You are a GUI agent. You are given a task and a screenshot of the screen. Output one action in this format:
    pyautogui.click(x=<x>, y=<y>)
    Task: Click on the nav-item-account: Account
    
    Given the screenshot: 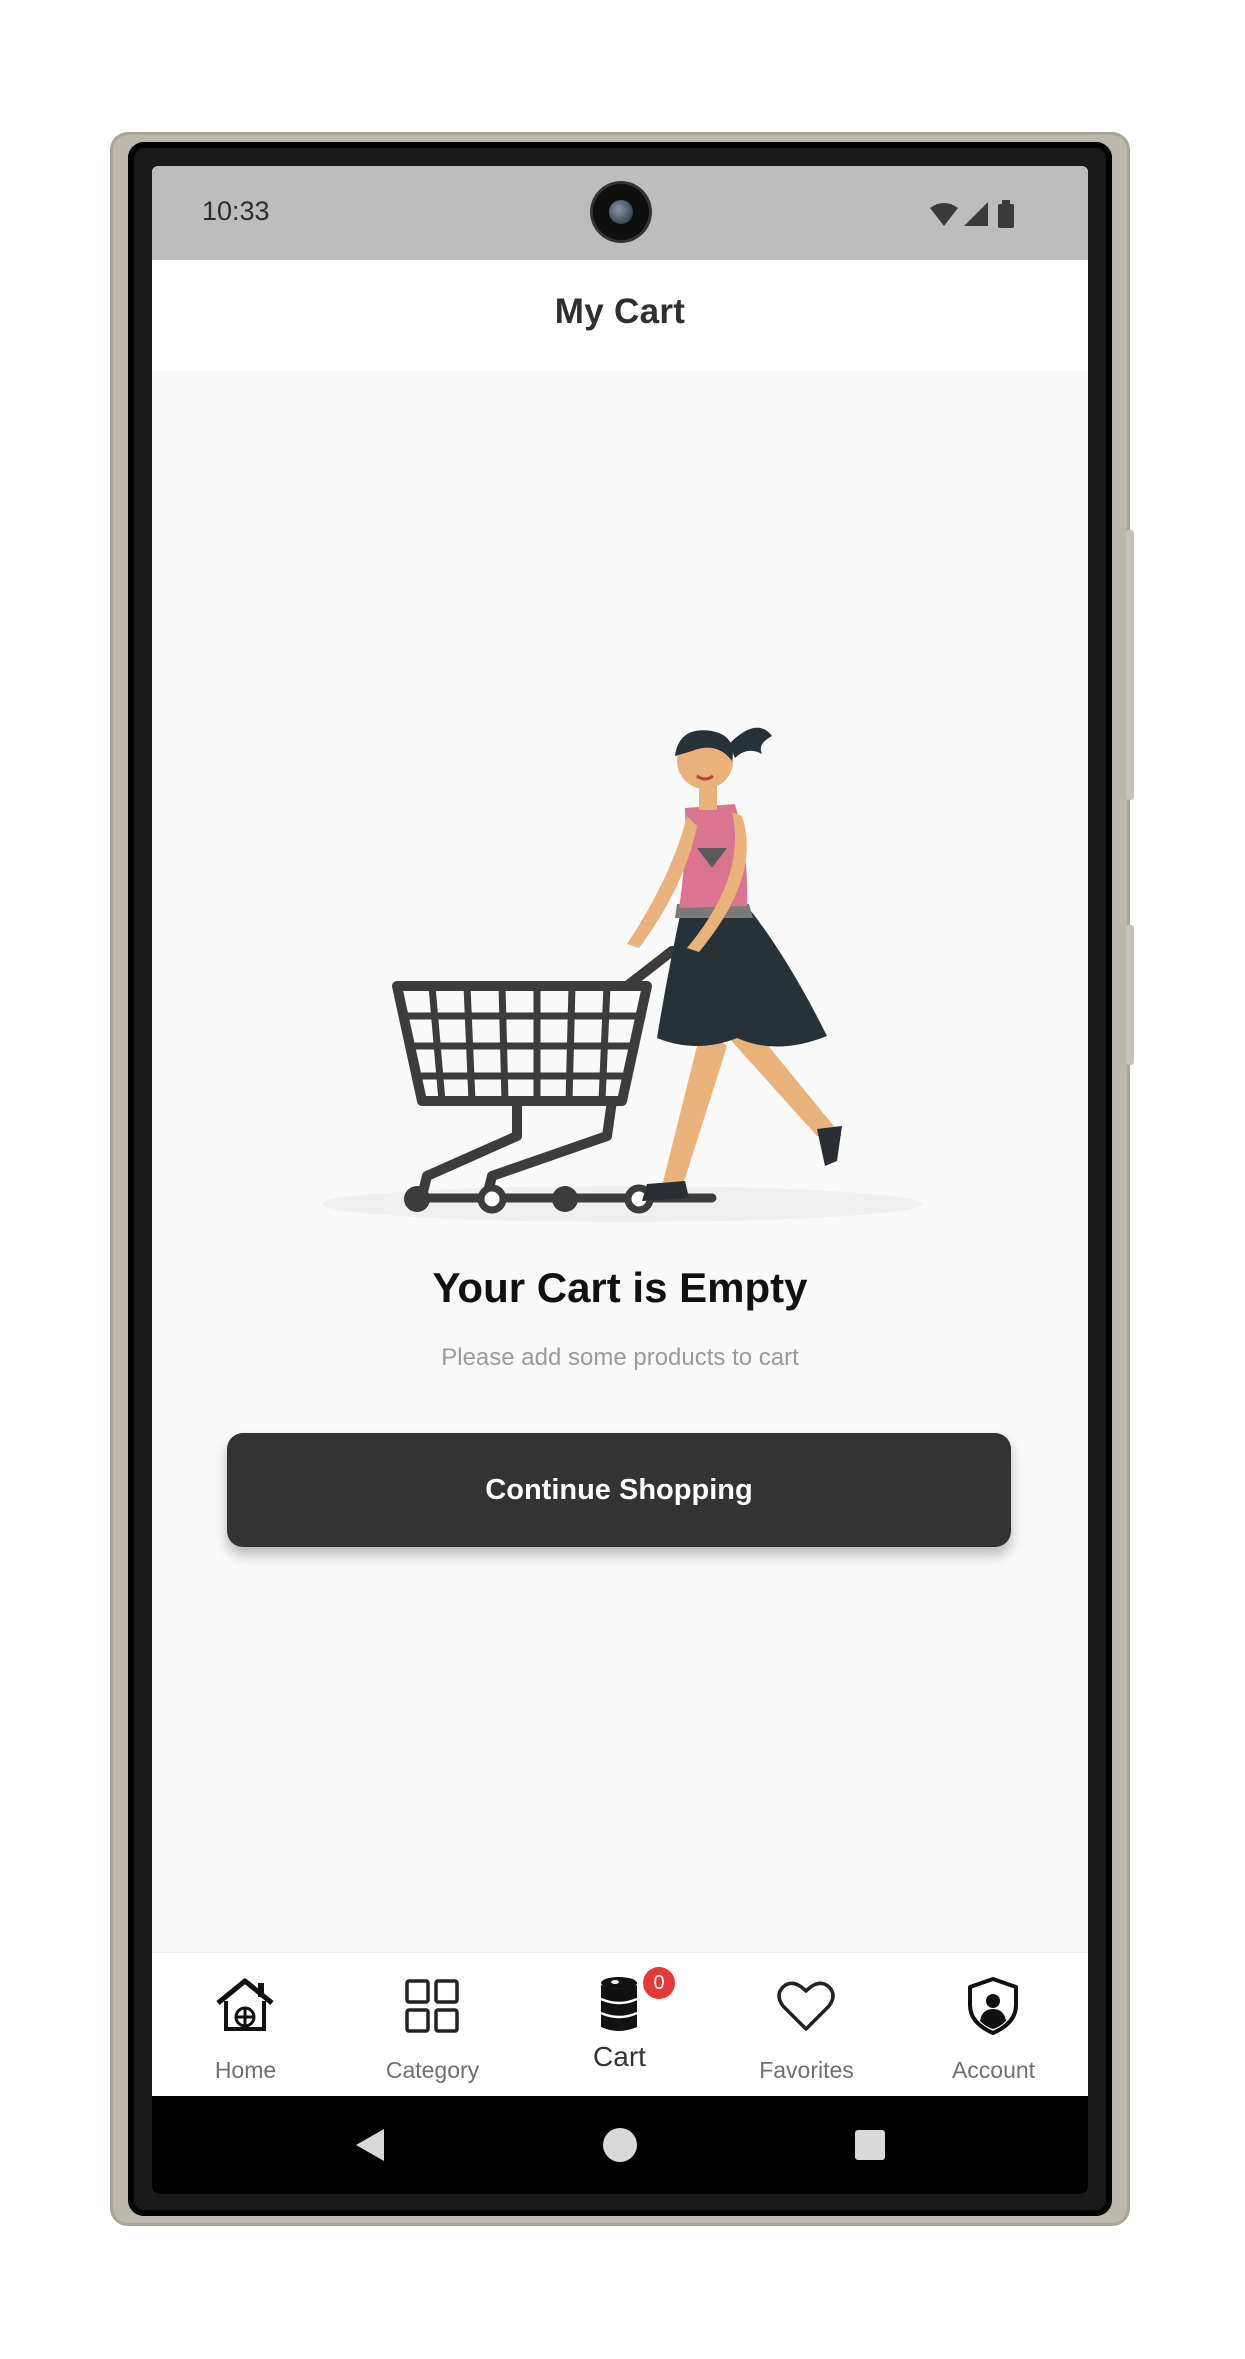 What is the action you would take?
    pyautogui.click(x=993, y=2025)
    